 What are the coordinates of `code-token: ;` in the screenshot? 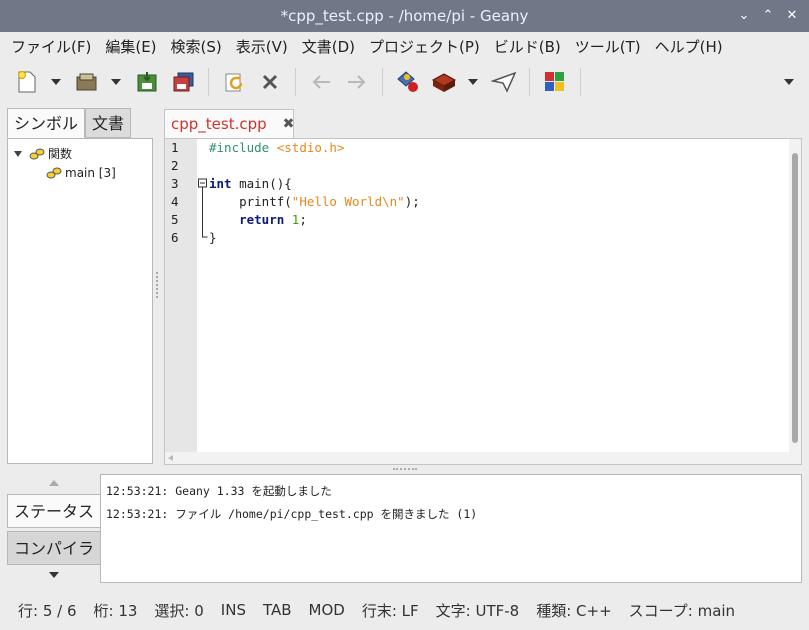 It's located at (303, 219).